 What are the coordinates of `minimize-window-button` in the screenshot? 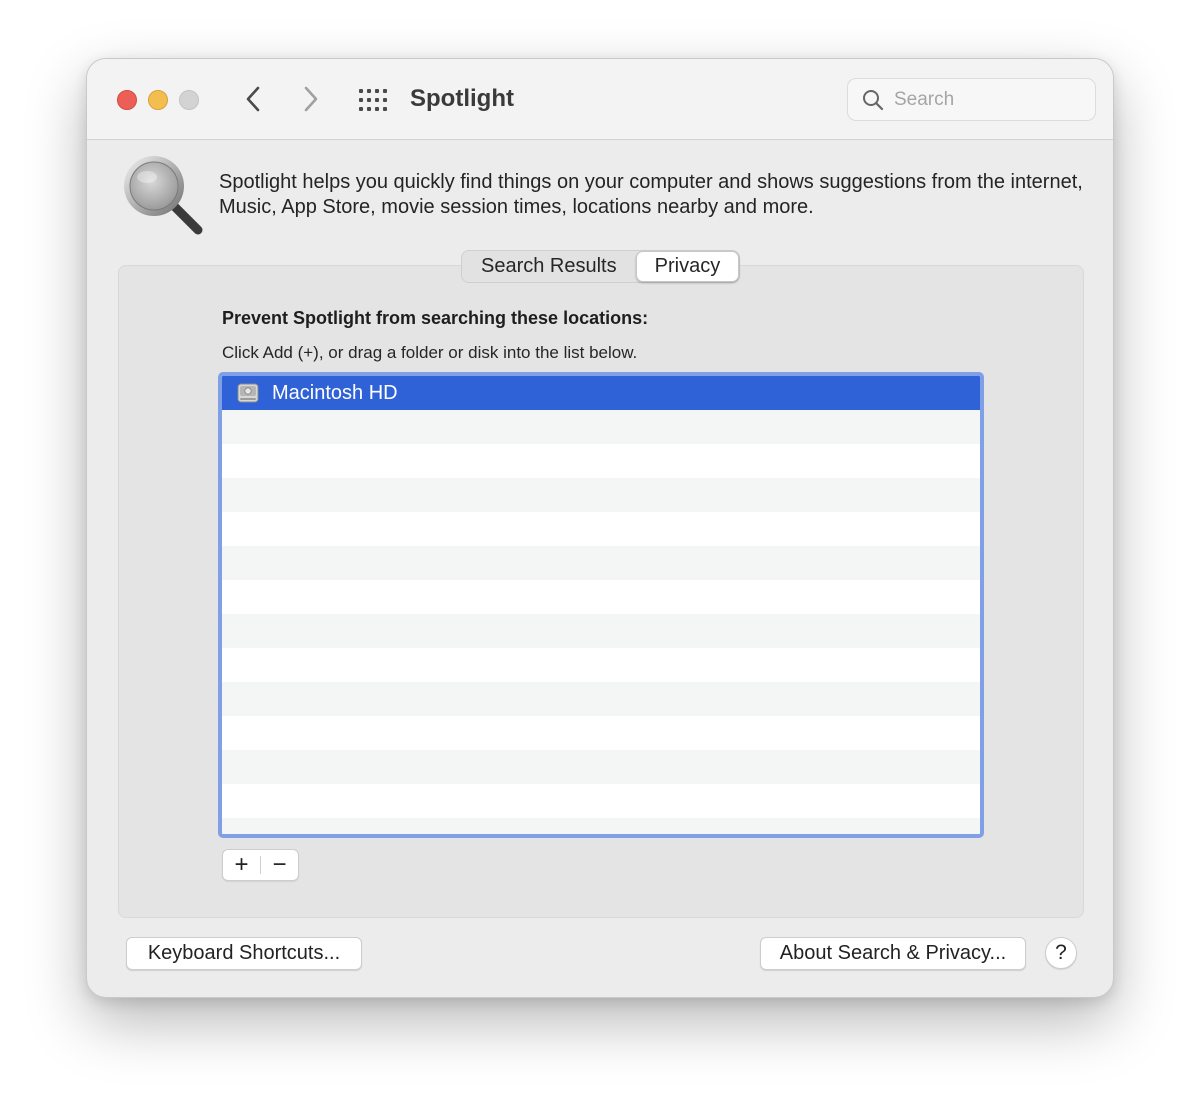 It's located at (158, 100).